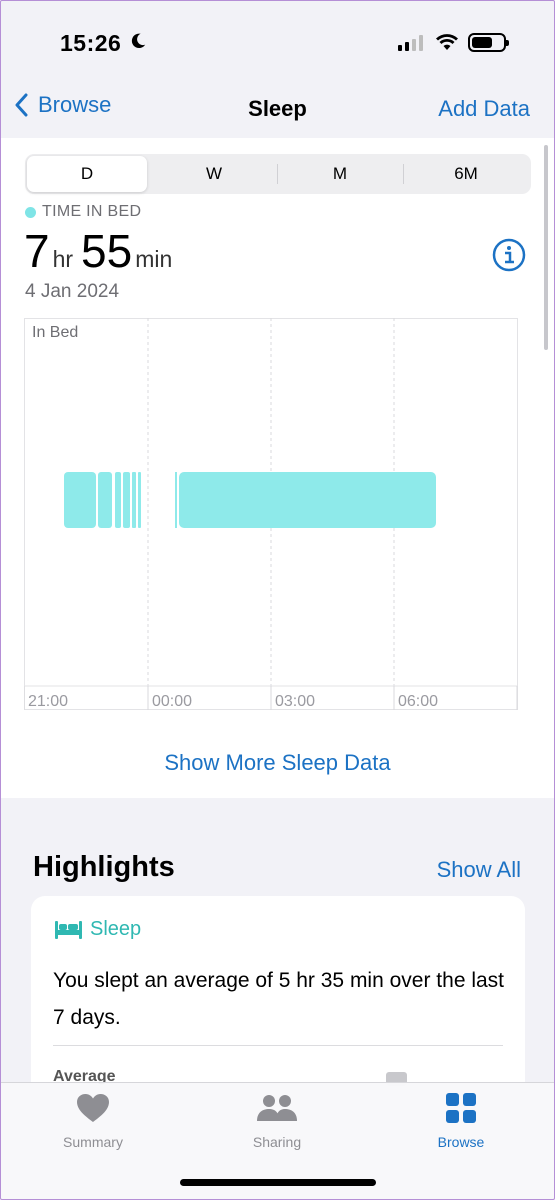  I want to click on tab-label: Sharing, so click(277, 1142).